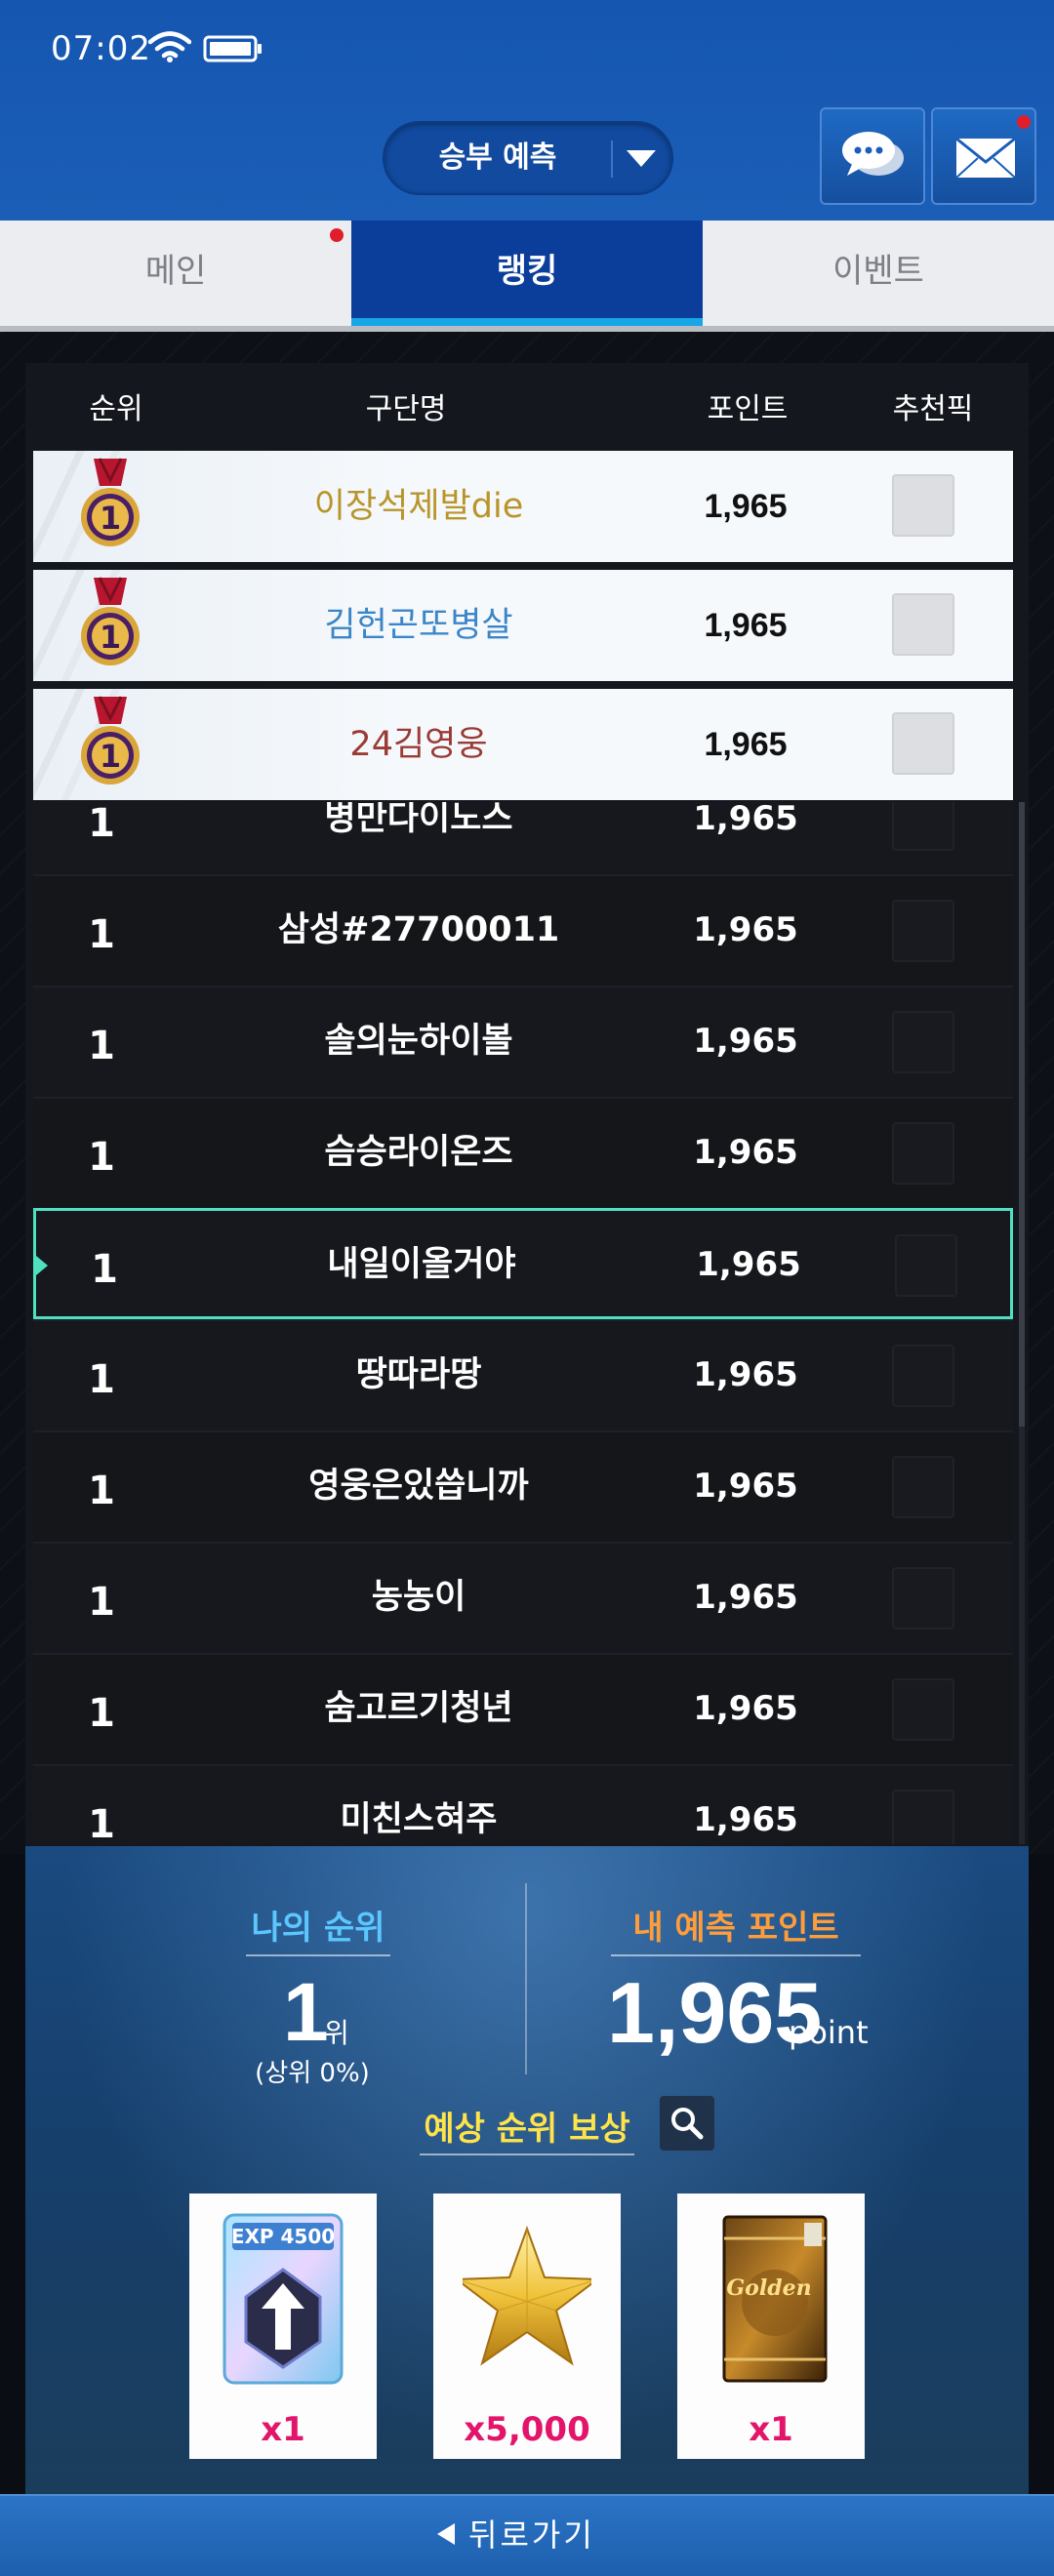 The width and height of the screenshot is (1054, 2576). Describe the element at coordinates (283, 2429) in the screenshot. I see `reward-quantity: x1` at that location.